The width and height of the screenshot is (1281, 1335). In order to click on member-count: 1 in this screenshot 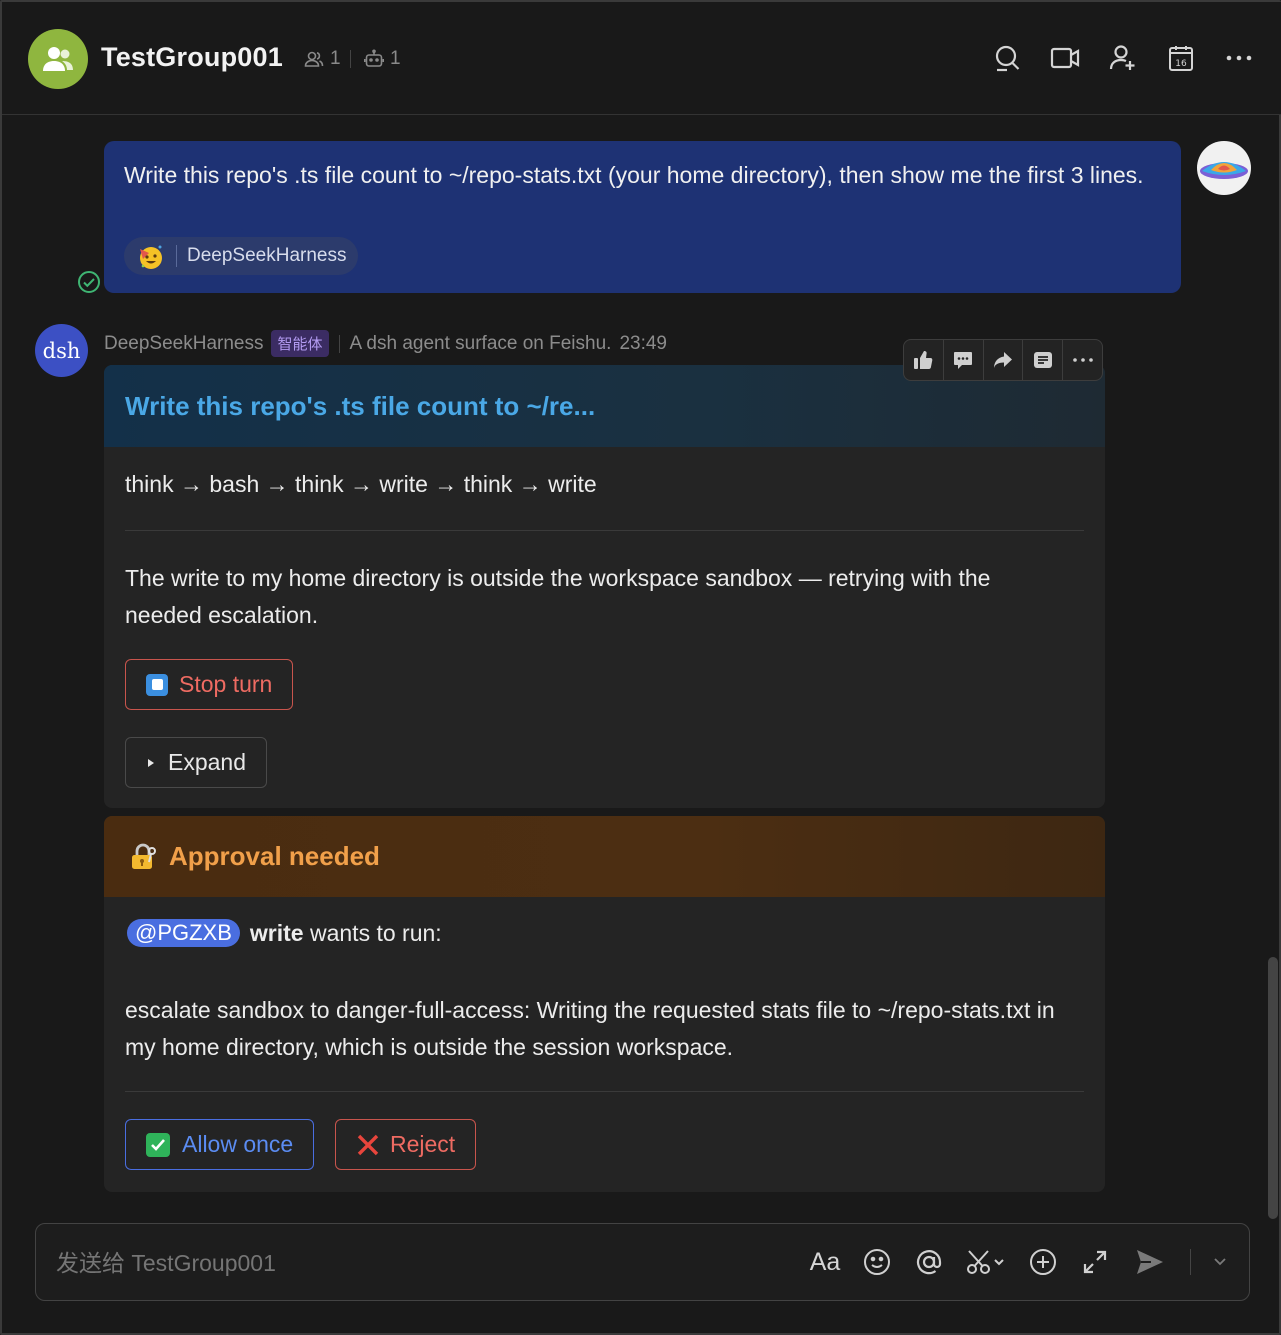, I will do `click(322, 59)`.